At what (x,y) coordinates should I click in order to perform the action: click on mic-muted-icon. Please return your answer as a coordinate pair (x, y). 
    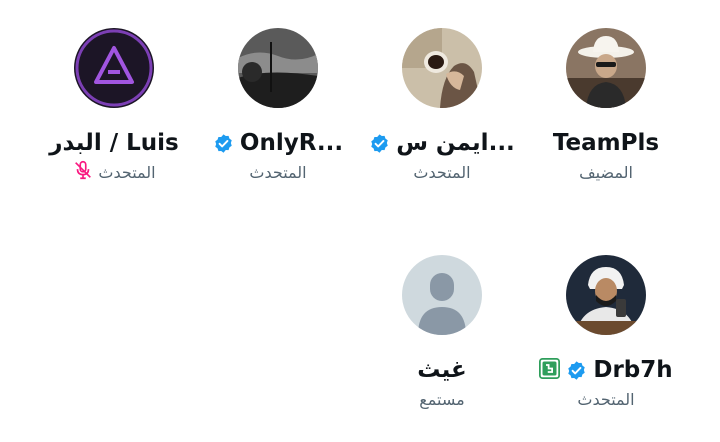
    Looking at the image, I should click on (83, 172).